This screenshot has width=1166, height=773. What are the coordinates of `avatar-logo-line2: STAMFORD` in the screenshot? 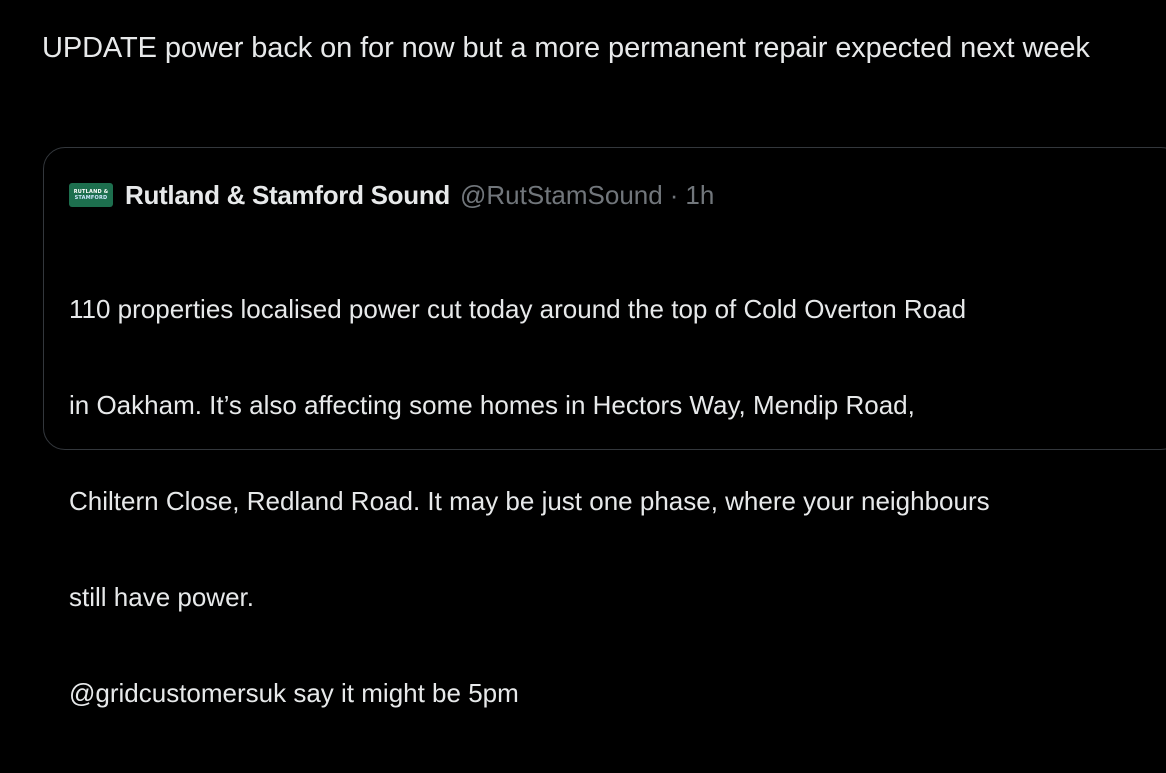 It's located at (91, 198).